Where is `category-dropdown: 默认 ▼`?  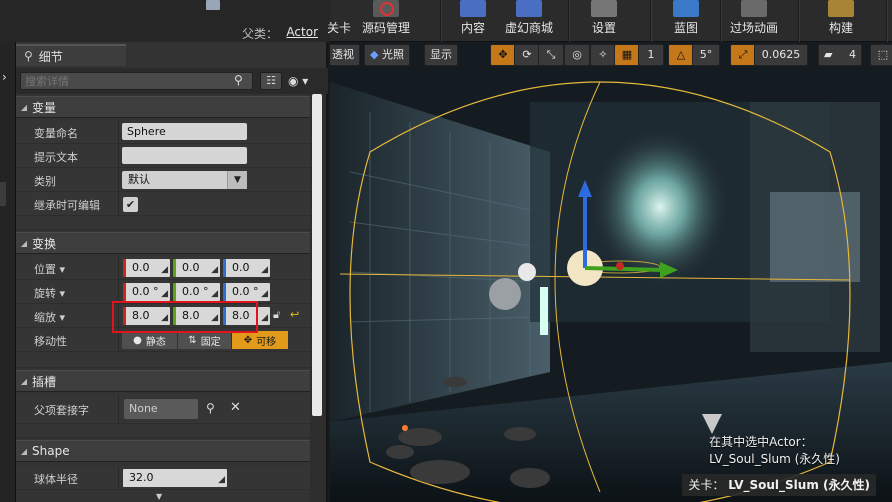 category-dropdown: 默认 ▼ is located at coordinates (184, 180).